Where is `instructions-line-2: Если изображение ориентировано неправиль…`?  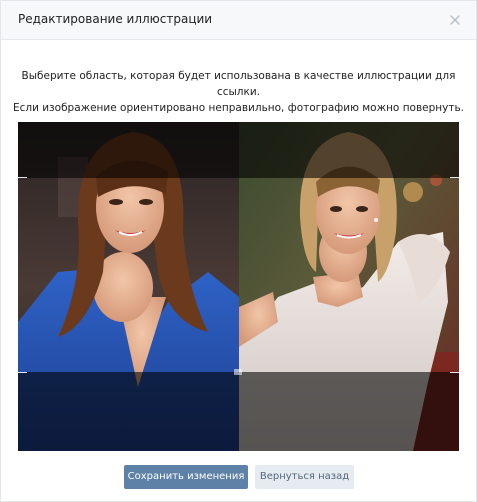
instructions-line-2: Если изображение ориентировано неправиль… is located at coordinates (238, 108).